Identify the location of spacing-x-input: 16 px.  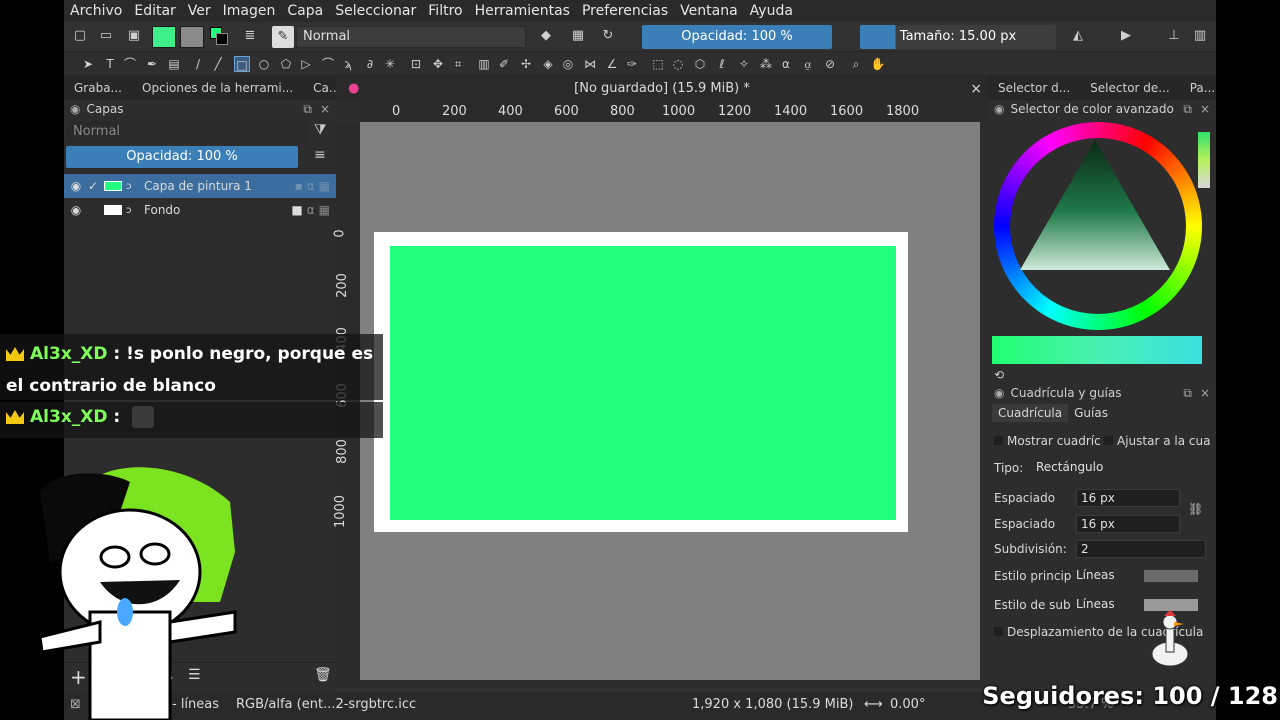
(1128, 498).